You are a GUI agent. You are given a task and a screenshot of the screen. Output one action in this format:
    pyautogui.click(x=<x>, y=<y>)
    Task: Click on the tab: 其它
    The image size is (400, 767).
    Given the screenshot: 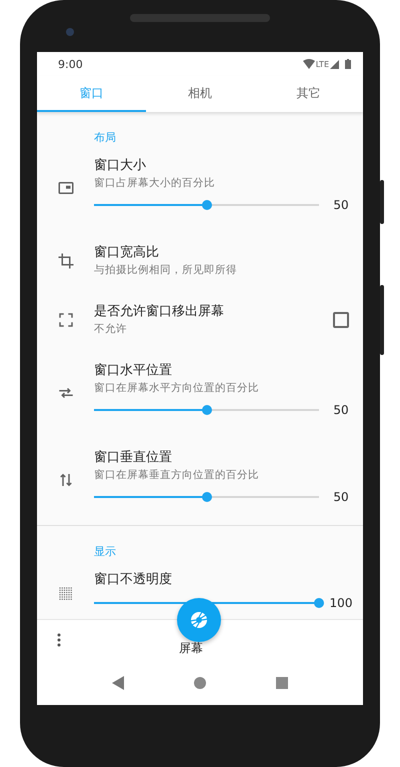 What is the action you would take?
    pyautogui.click(x=309, y=94)
    